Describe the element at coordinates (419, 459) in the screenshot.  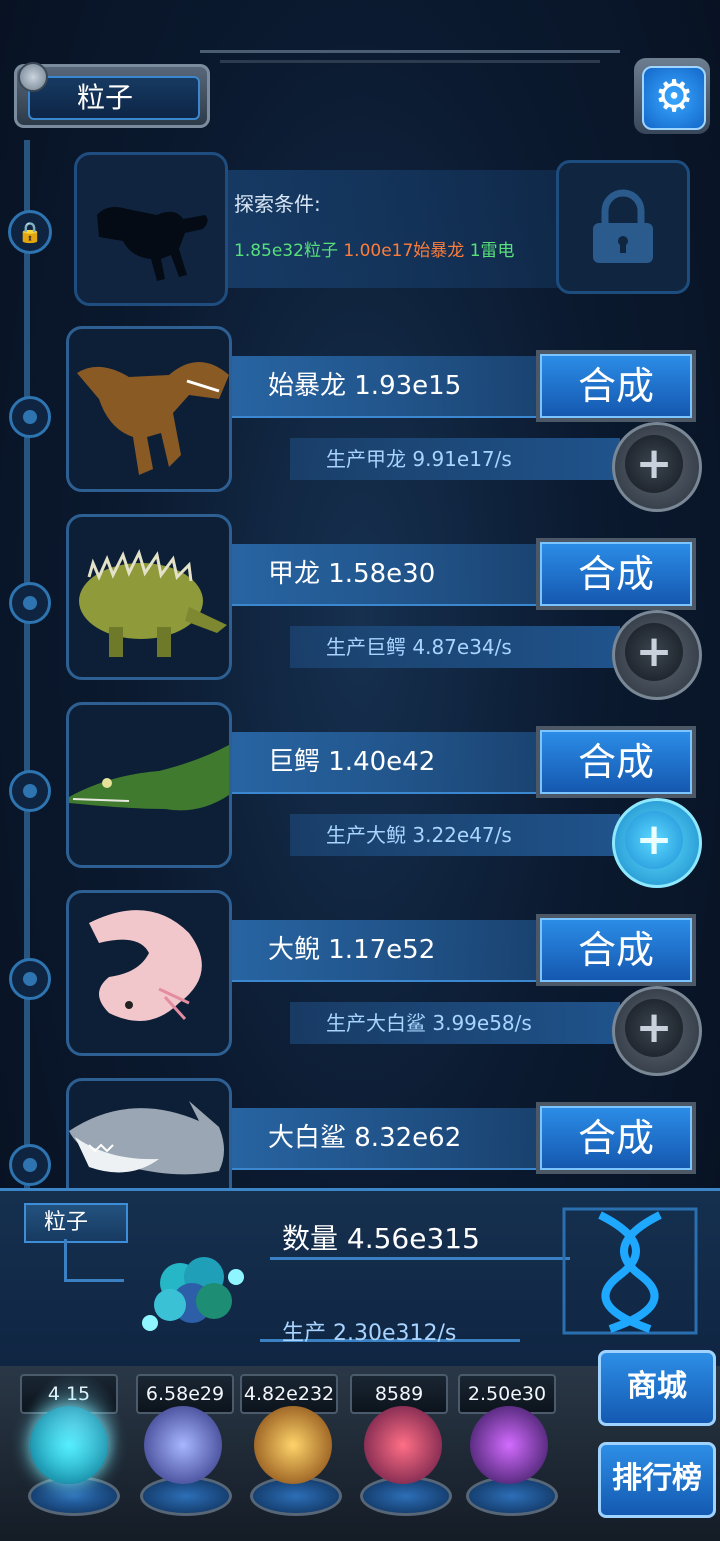
I see `creature-production: 生产甲龙 9.91e17/s` at that location.